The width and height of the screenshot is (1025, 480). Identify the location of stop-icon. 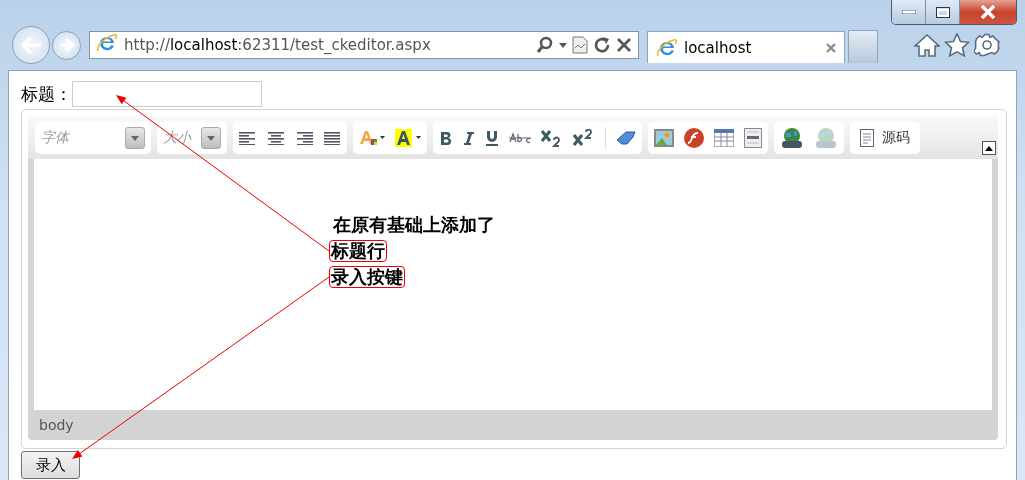
(624, 45).